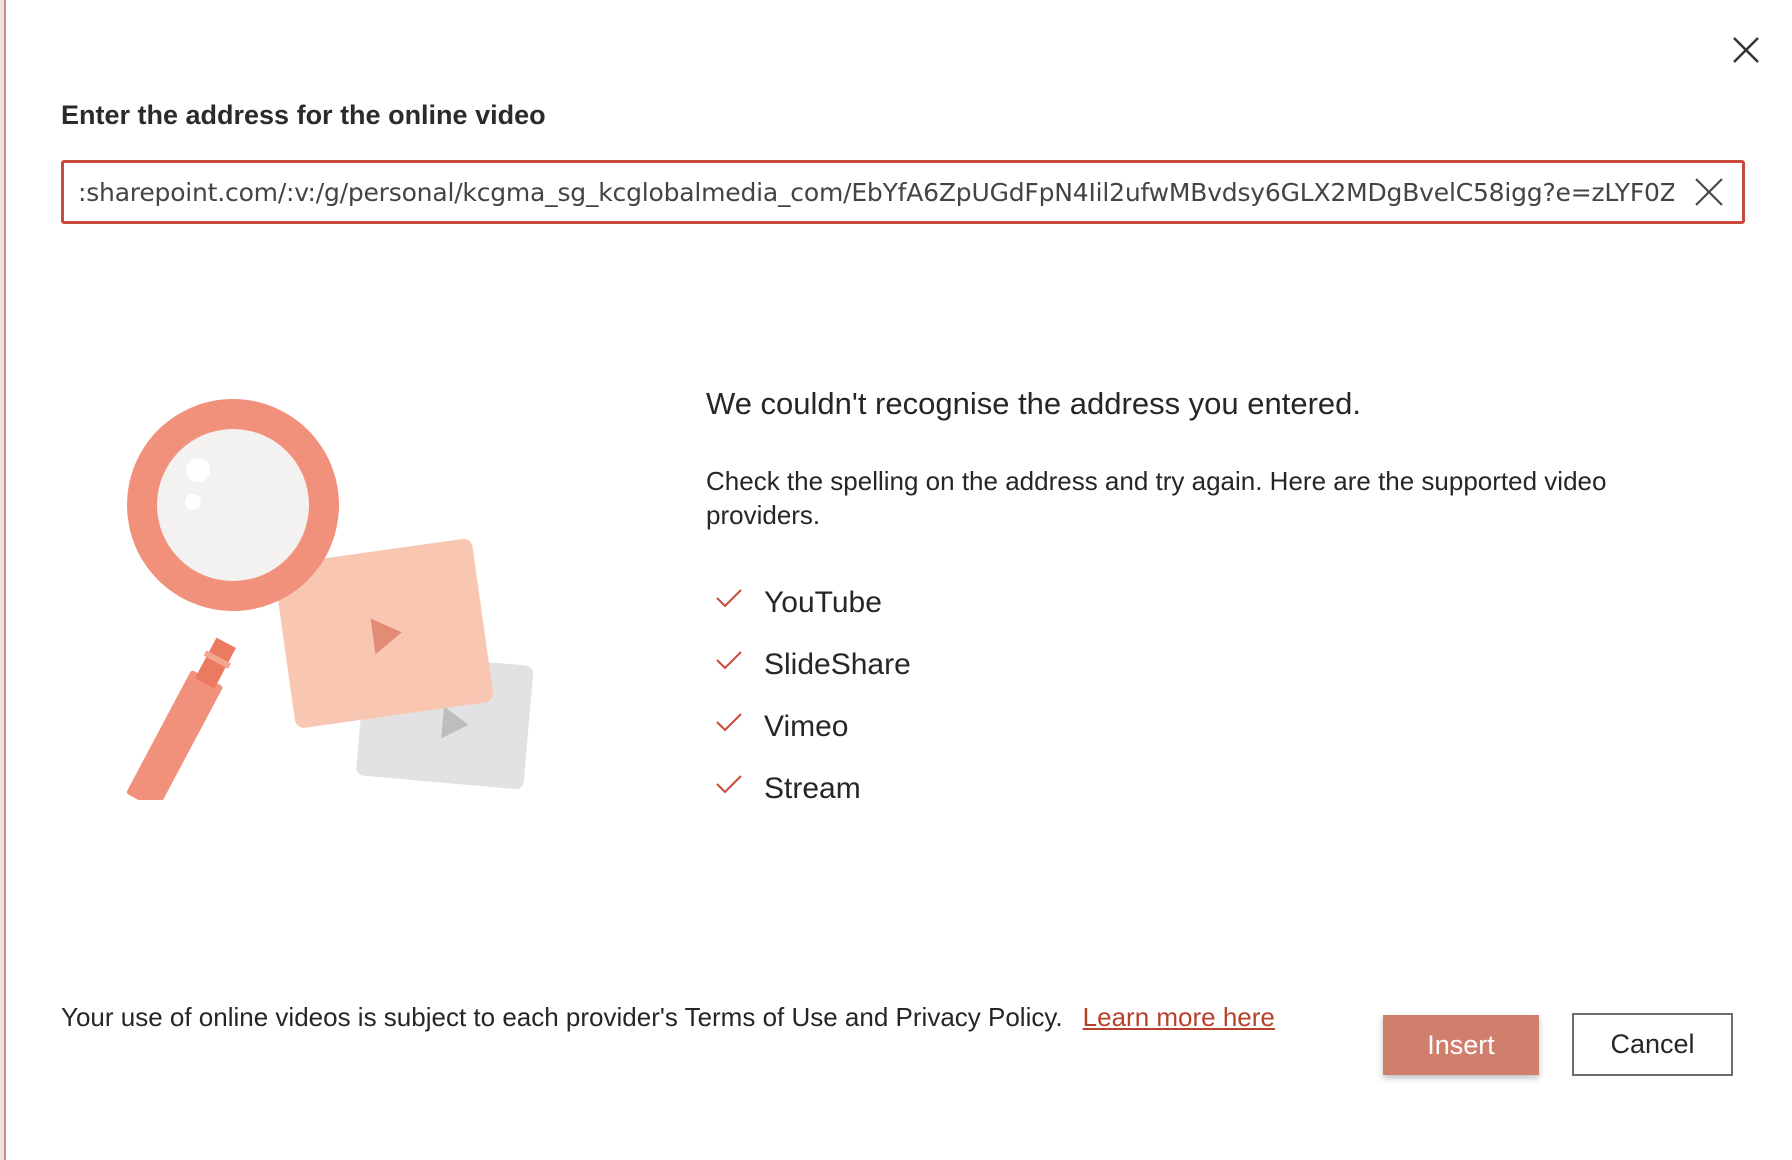 The height and width of the screenshot is (1160, 1792). Describe the element at coordinates (1179, 1017) in the screenshot. I see `learn-more-link: Learn more here` at that location.